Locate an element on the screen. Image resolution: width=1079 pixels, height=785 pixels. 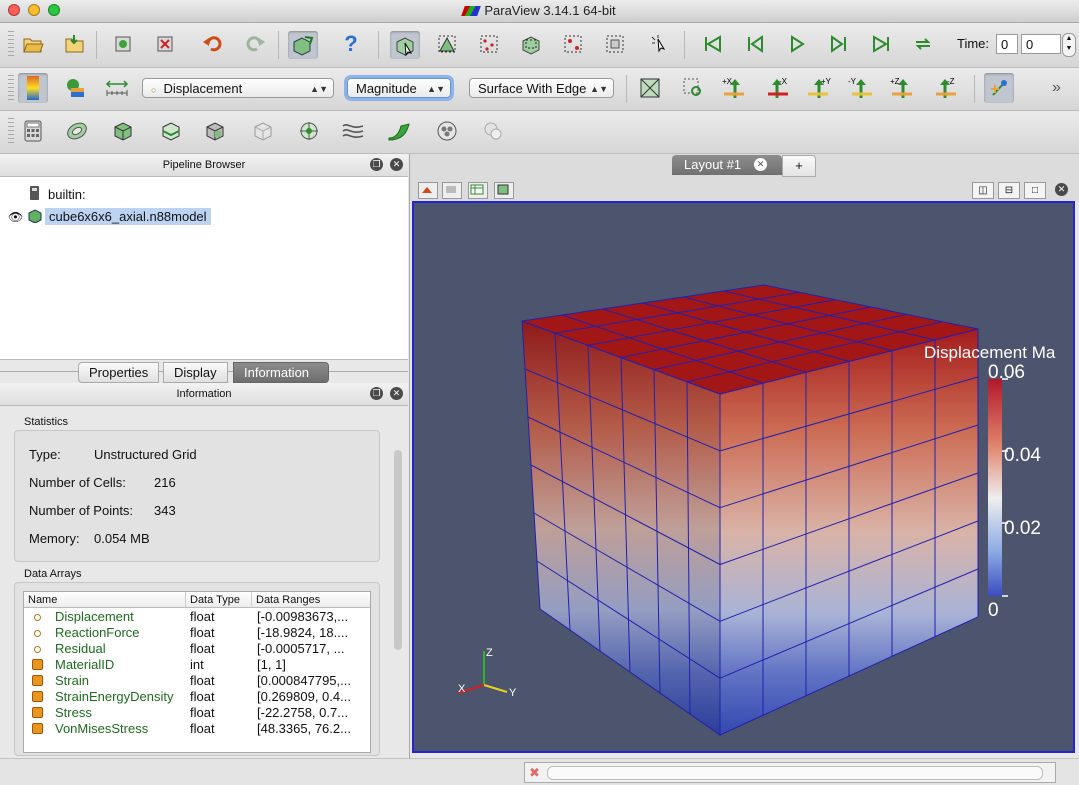
view-plus-z-icon: +Z is located at coordinates (903, 88).